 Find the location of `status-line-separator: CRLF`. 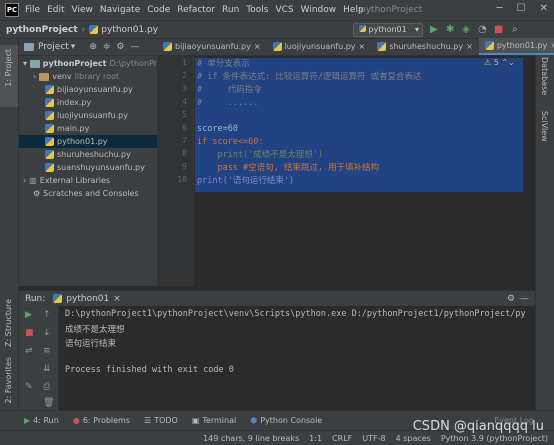

status-line-separator: CRLF is located at coordinates (342, 438).